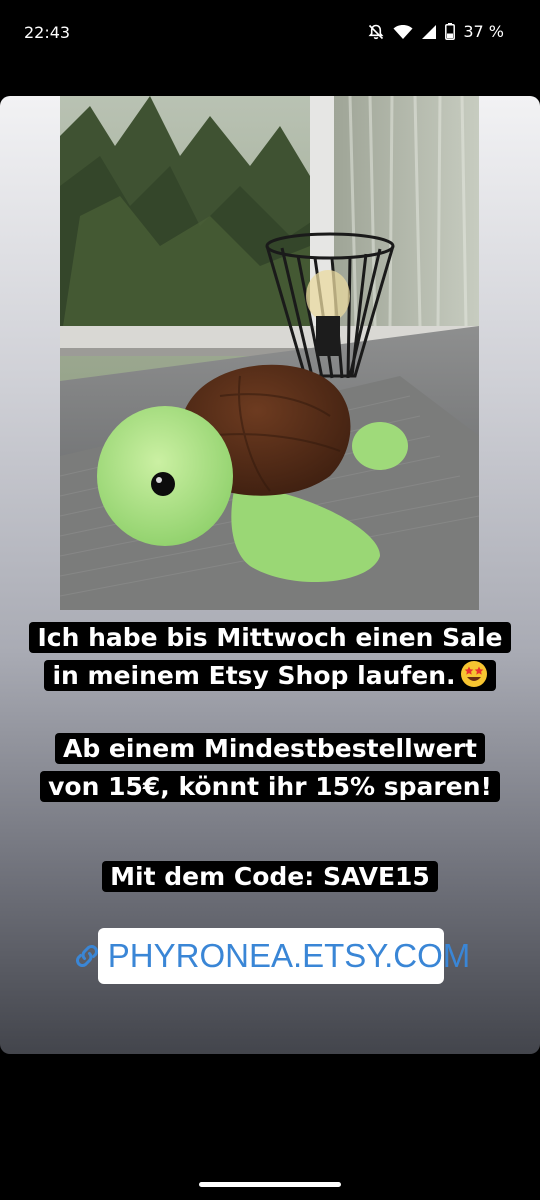  I want to click on signal-icon, so click(429, 32).